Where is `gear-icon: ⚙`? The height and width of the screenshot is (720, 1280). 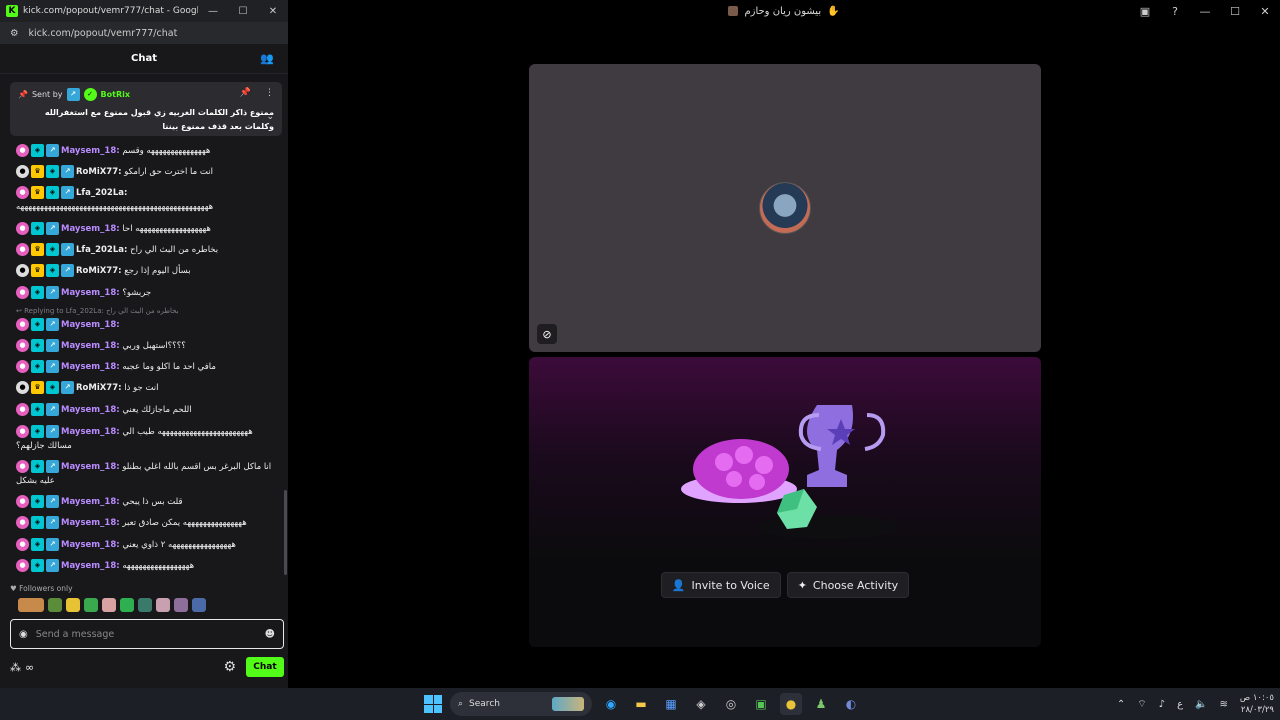 gear-icon: ⚙ is located at coordinates (229, 667).